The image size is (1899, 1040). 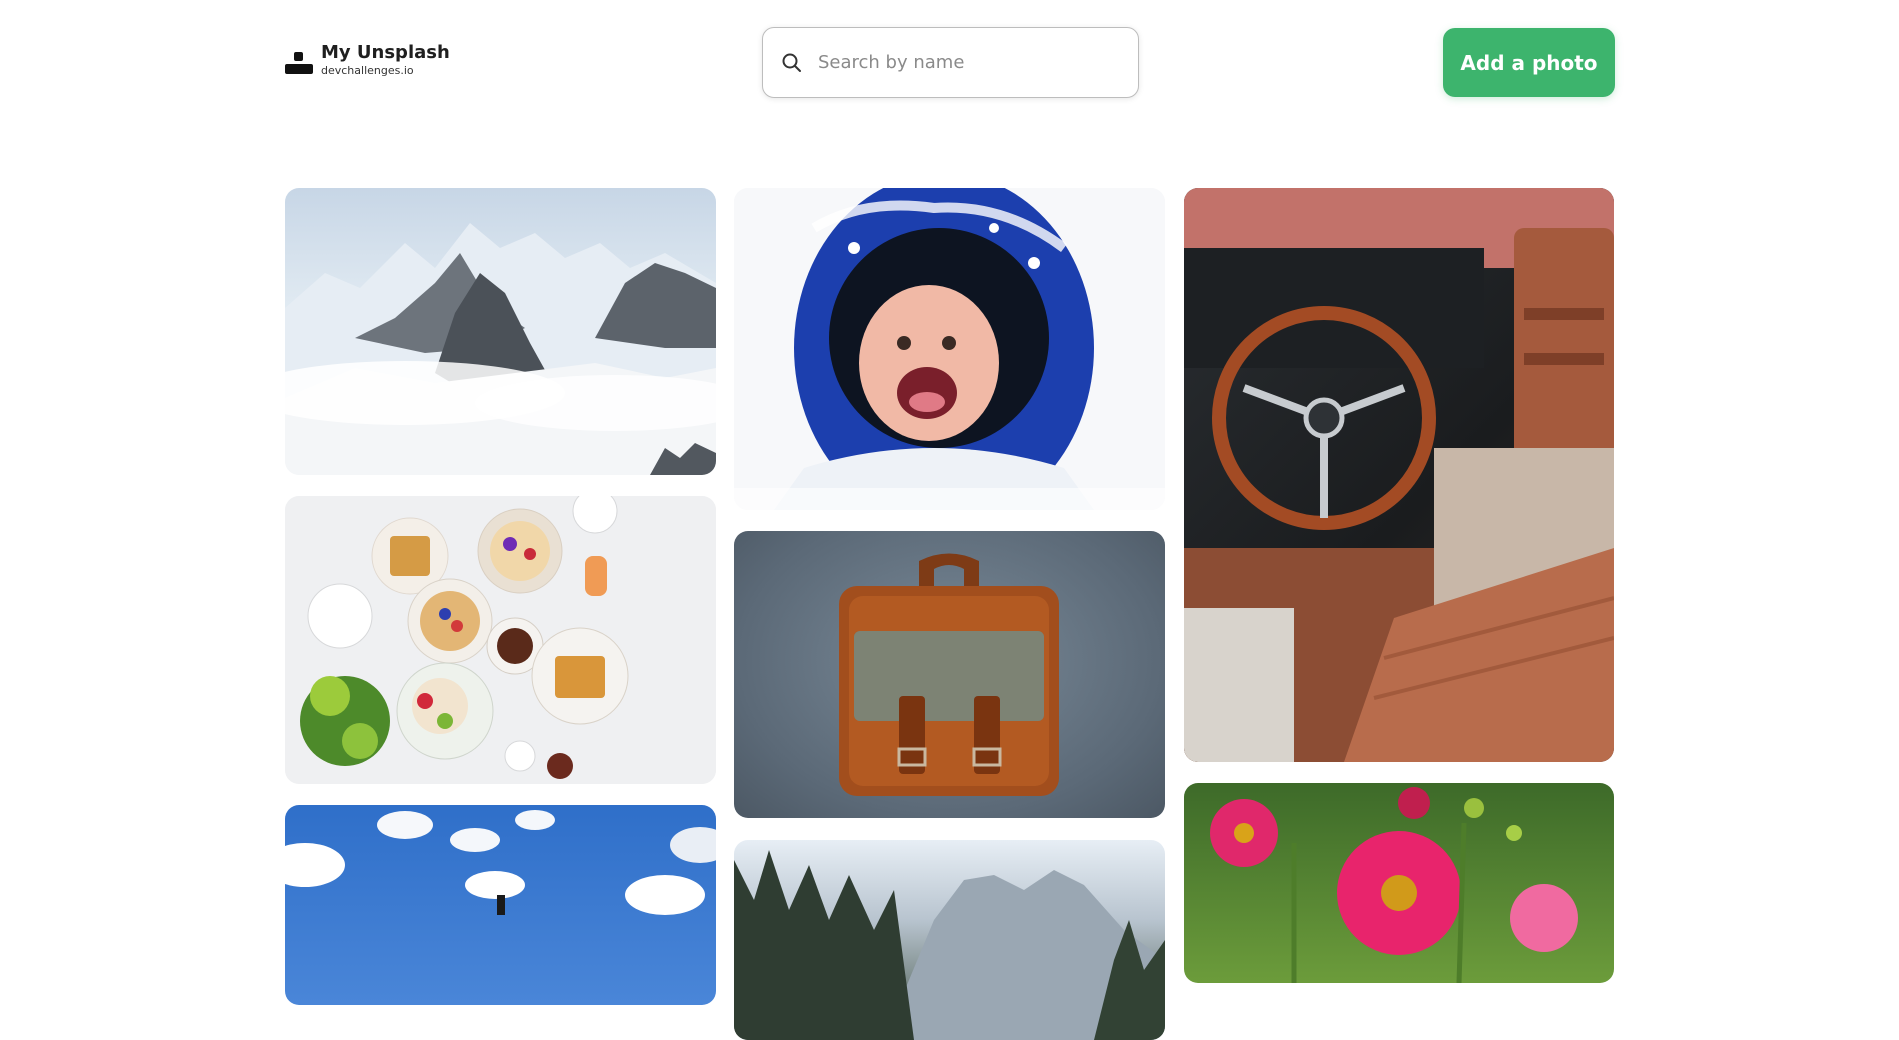 I want to click on photo-child-in-snow, so click(x=949, y=349).